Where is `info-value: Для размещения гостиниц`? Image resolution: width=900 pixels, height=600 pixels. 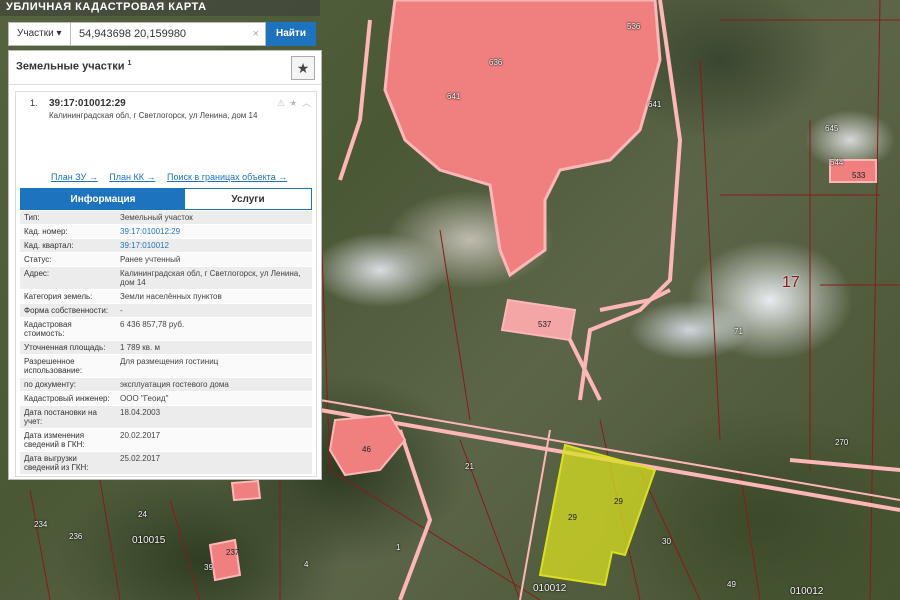 info-value: Для размещения гостиниц is located at coordinates (169, 361).